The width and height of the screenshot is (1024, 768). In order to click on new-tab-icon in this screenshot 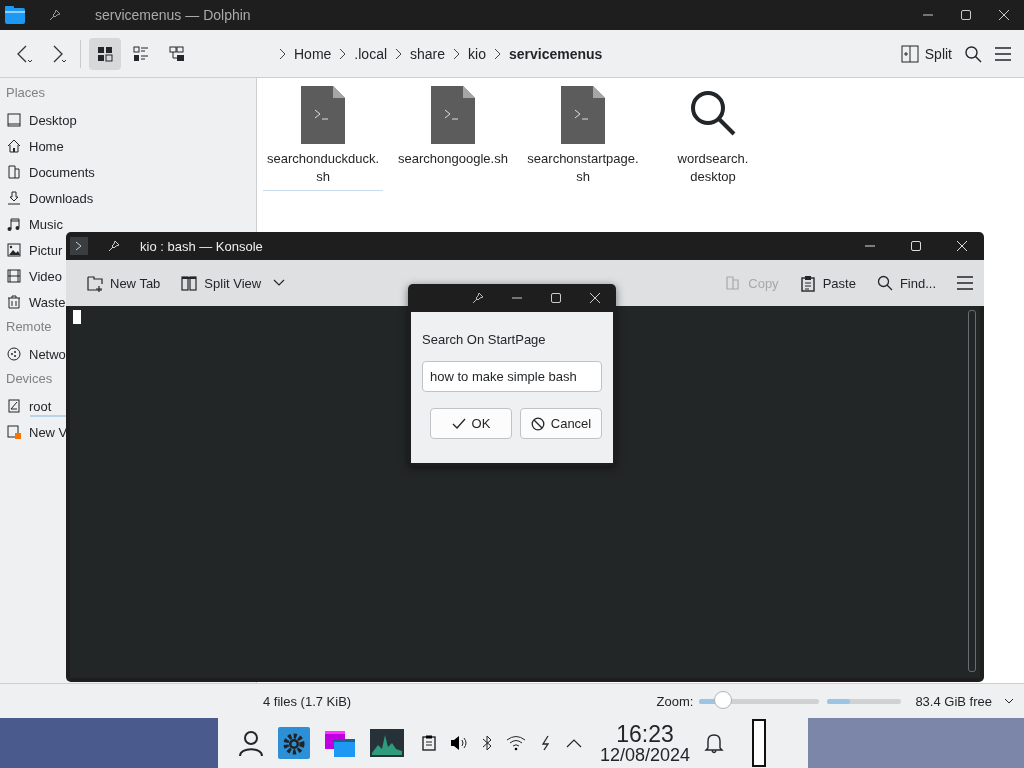, I will do `click(95, 283)`.